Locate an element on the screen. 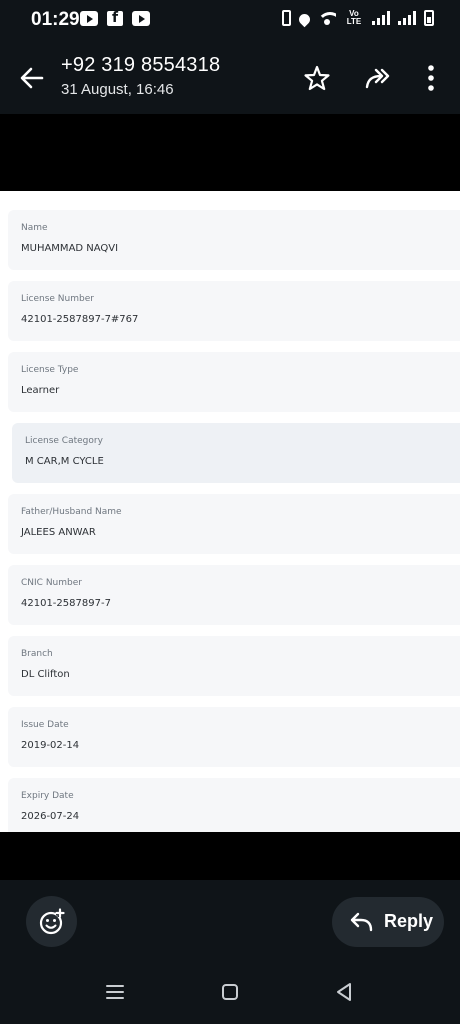  field-label: License Category is located at coordinates (64, 441).